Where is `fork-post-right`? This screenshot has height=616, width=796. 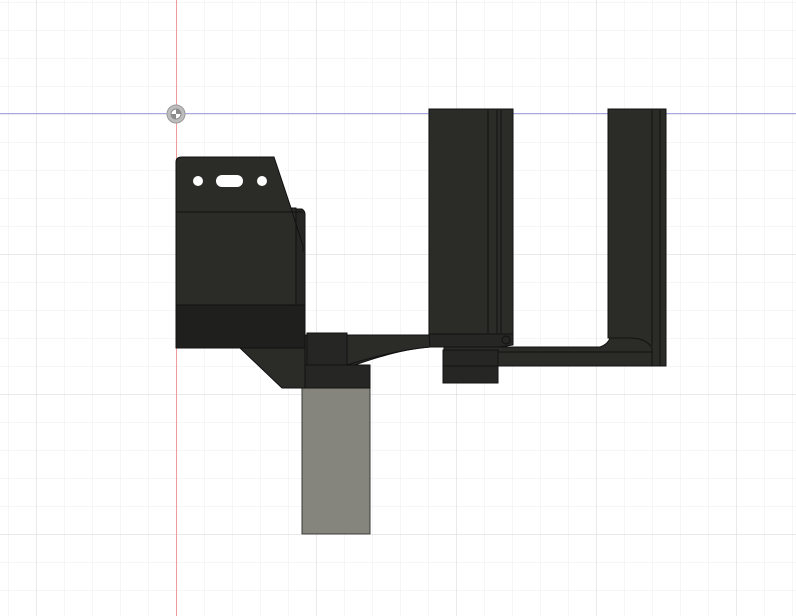
fork-post-right is located at coordinates (637, 237).